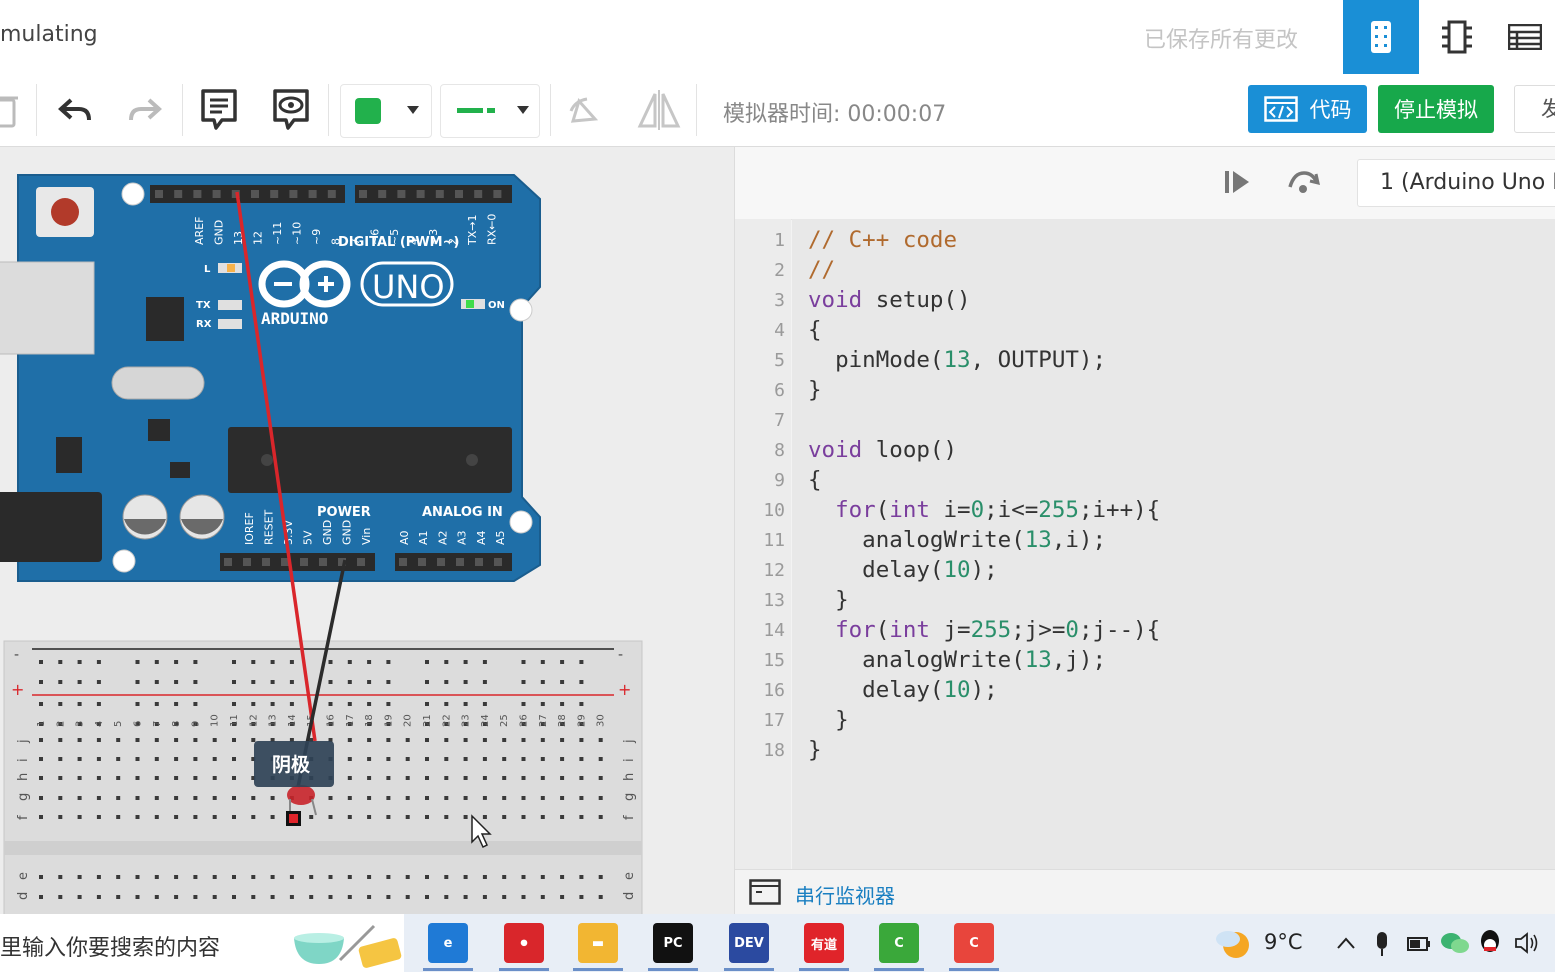 The width and height of the screenshot is (1555, 972). I want to click on code-line: delay(10);, so click(902, 690).